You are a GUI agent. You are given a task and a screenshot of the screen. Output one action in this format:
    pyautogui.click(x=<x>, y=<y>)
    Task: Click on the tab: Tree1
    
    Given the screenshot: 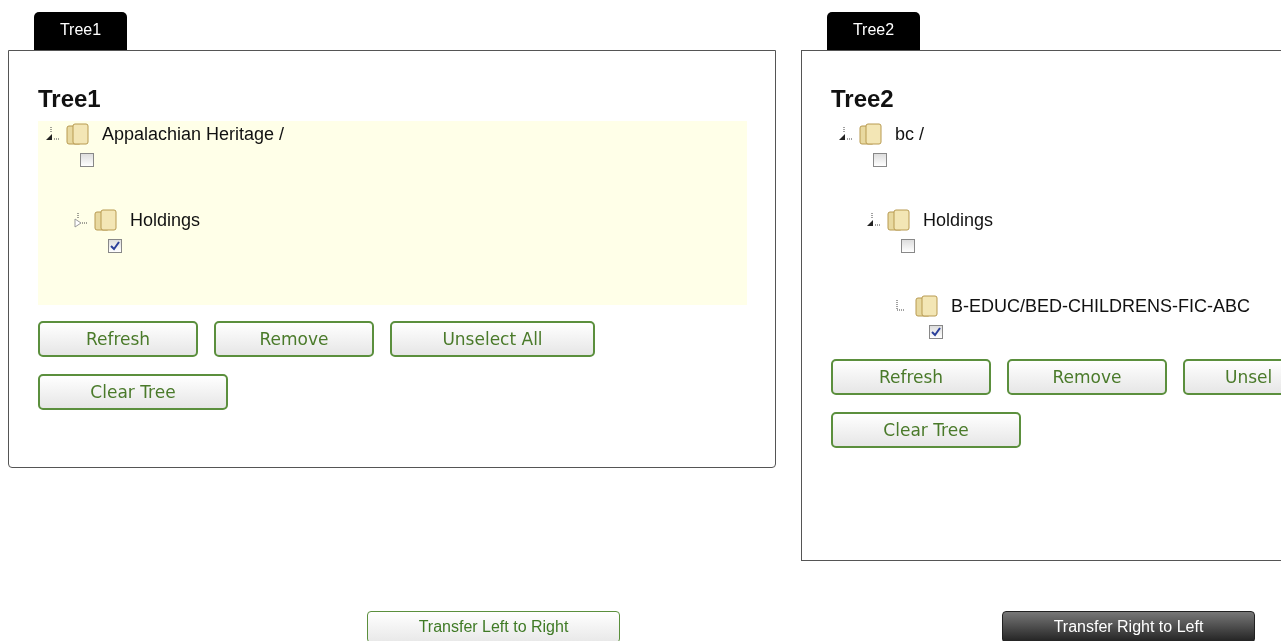 What is the action you would take?
    pyautogui.click(x=80, y=31)
    